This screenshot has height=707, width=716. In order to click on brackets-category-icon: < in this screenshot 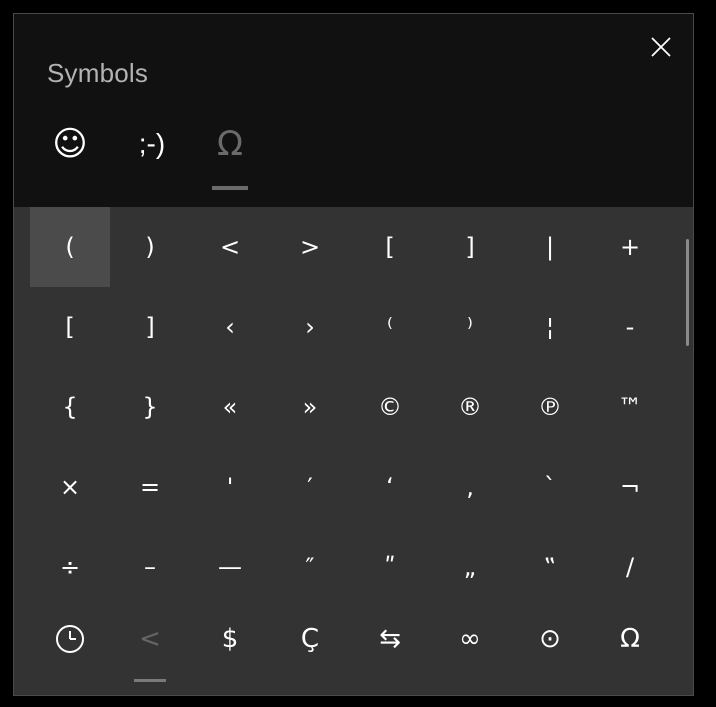, I will do `click(150, 639)`.